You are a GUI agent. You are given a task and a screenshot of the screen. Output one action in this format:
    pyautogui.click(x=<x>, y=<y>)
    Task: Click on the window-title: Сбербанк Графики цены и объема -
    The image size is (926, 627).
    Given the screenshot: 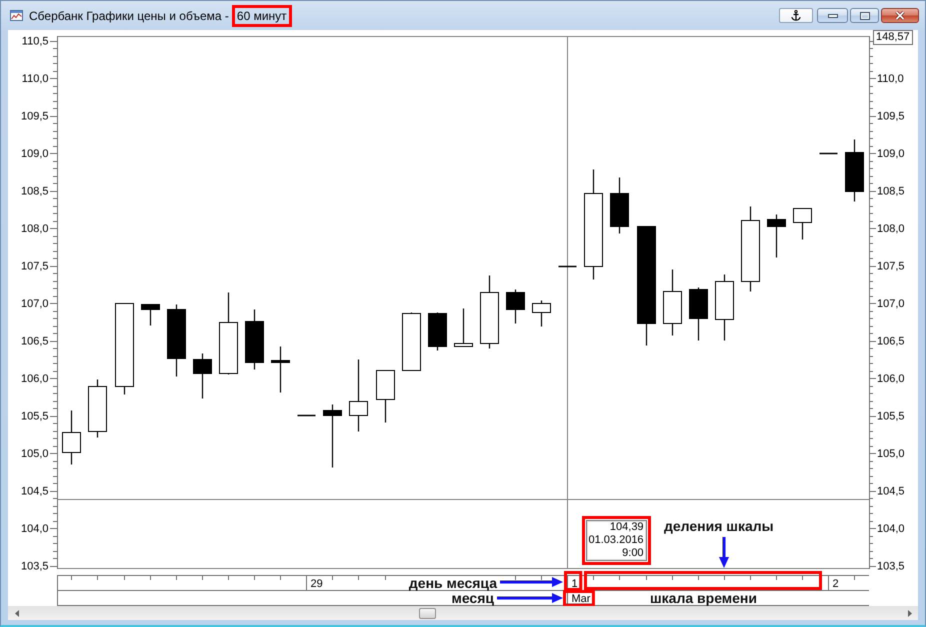 What is the action you would take?
    pyautogui.click(x=129, y=15)
    